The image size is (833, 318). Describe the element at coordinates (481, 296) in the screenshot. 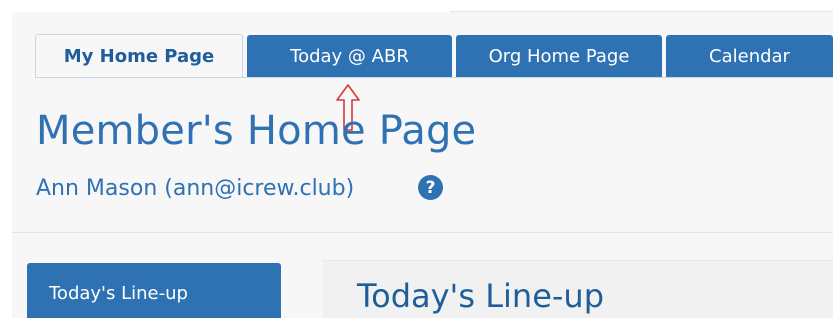

I see `content-title: Today's Line-up` at that location.